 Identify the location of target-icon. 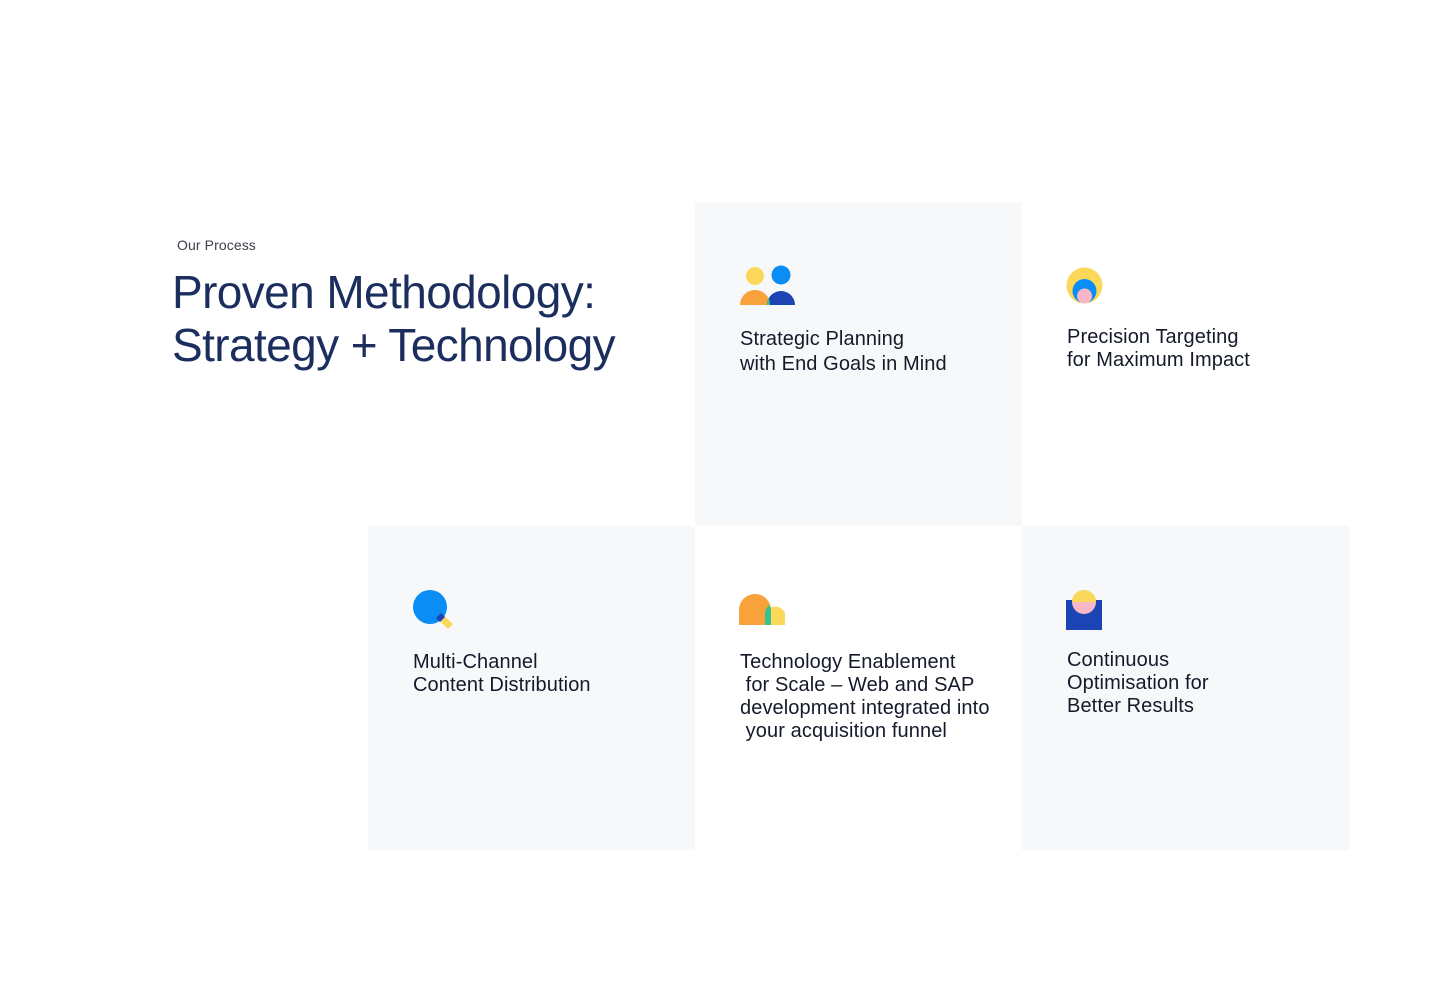
(1086, 289).